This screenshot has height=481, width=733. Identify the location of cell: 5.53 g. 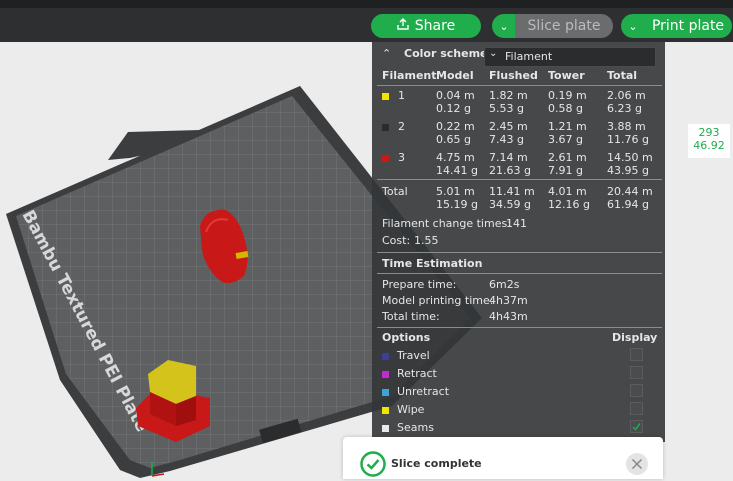
(506, 108).